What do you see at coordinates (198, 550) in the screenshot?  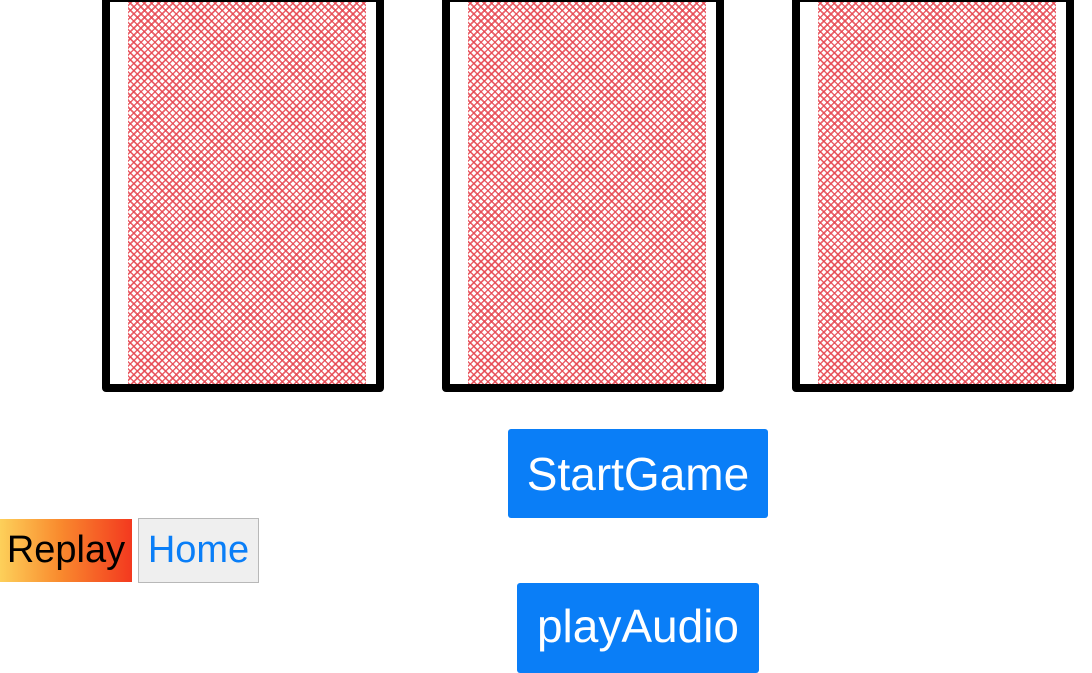 I see `home-button: Home` at bounding box center [198, 550].